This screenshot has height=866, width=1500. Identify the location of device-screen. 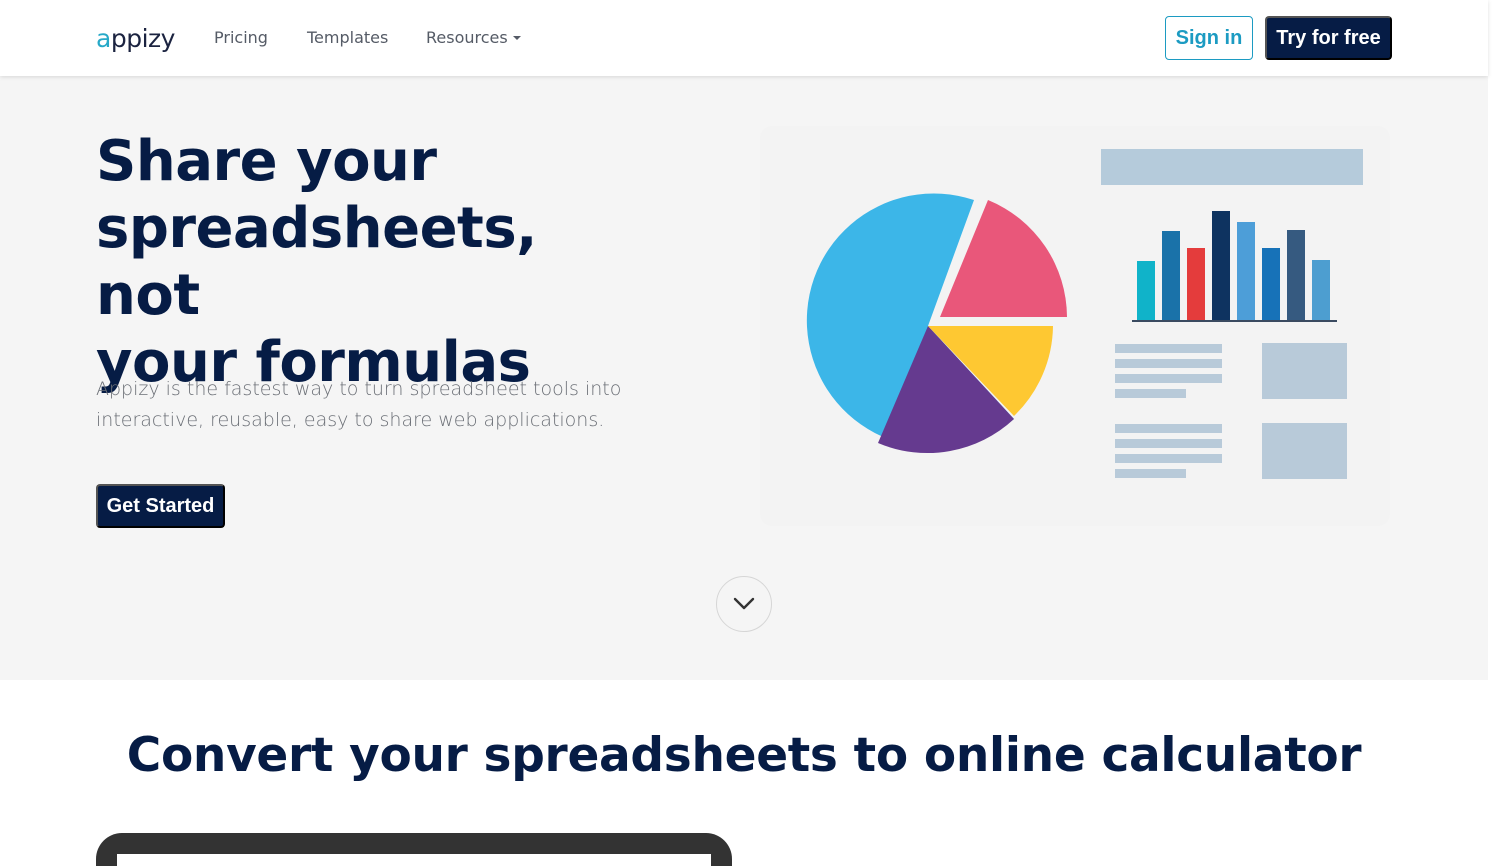
(414, 860).